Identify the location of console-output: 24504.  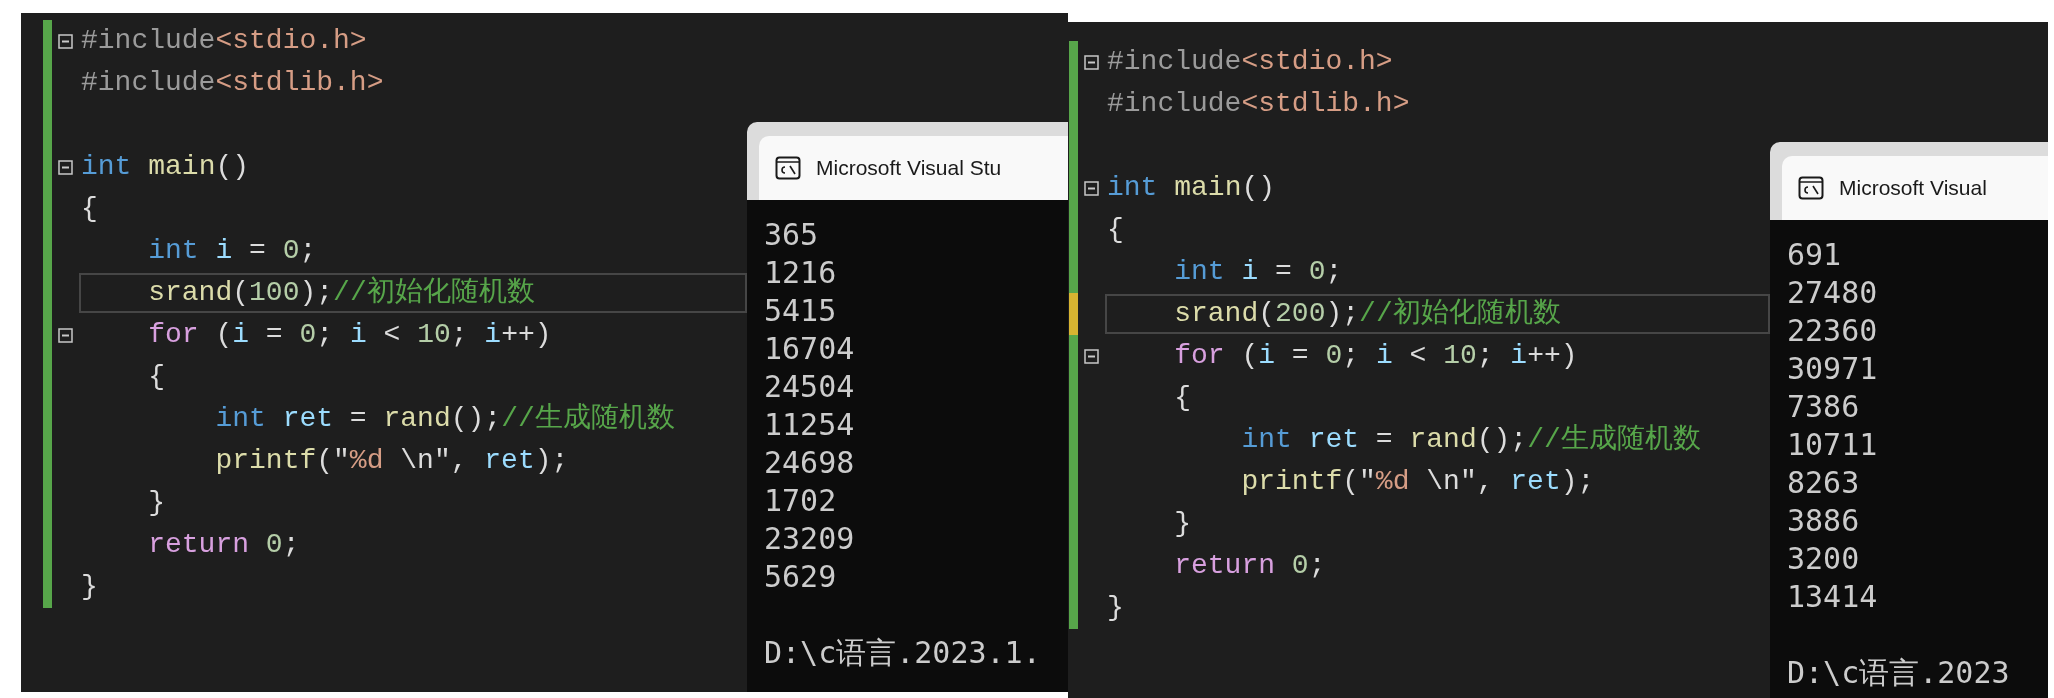
(810, 387).